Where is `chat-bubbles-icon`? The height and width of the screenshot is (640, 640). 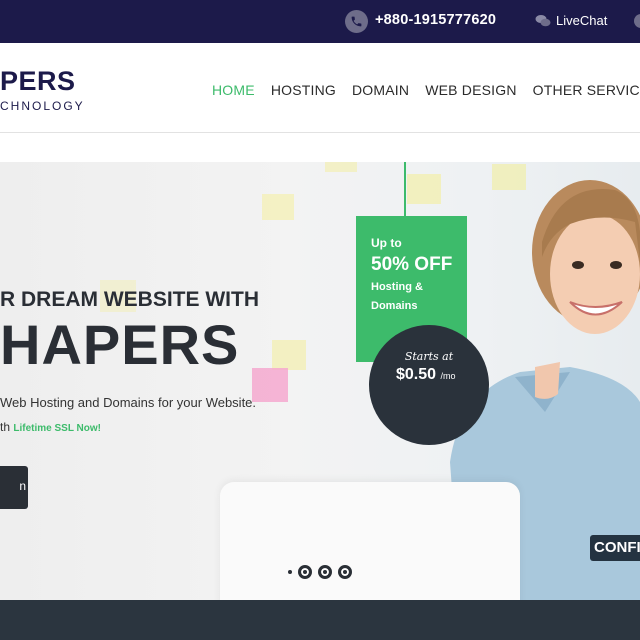
chat-bubbles-icon is located at coordinates (543, 21).